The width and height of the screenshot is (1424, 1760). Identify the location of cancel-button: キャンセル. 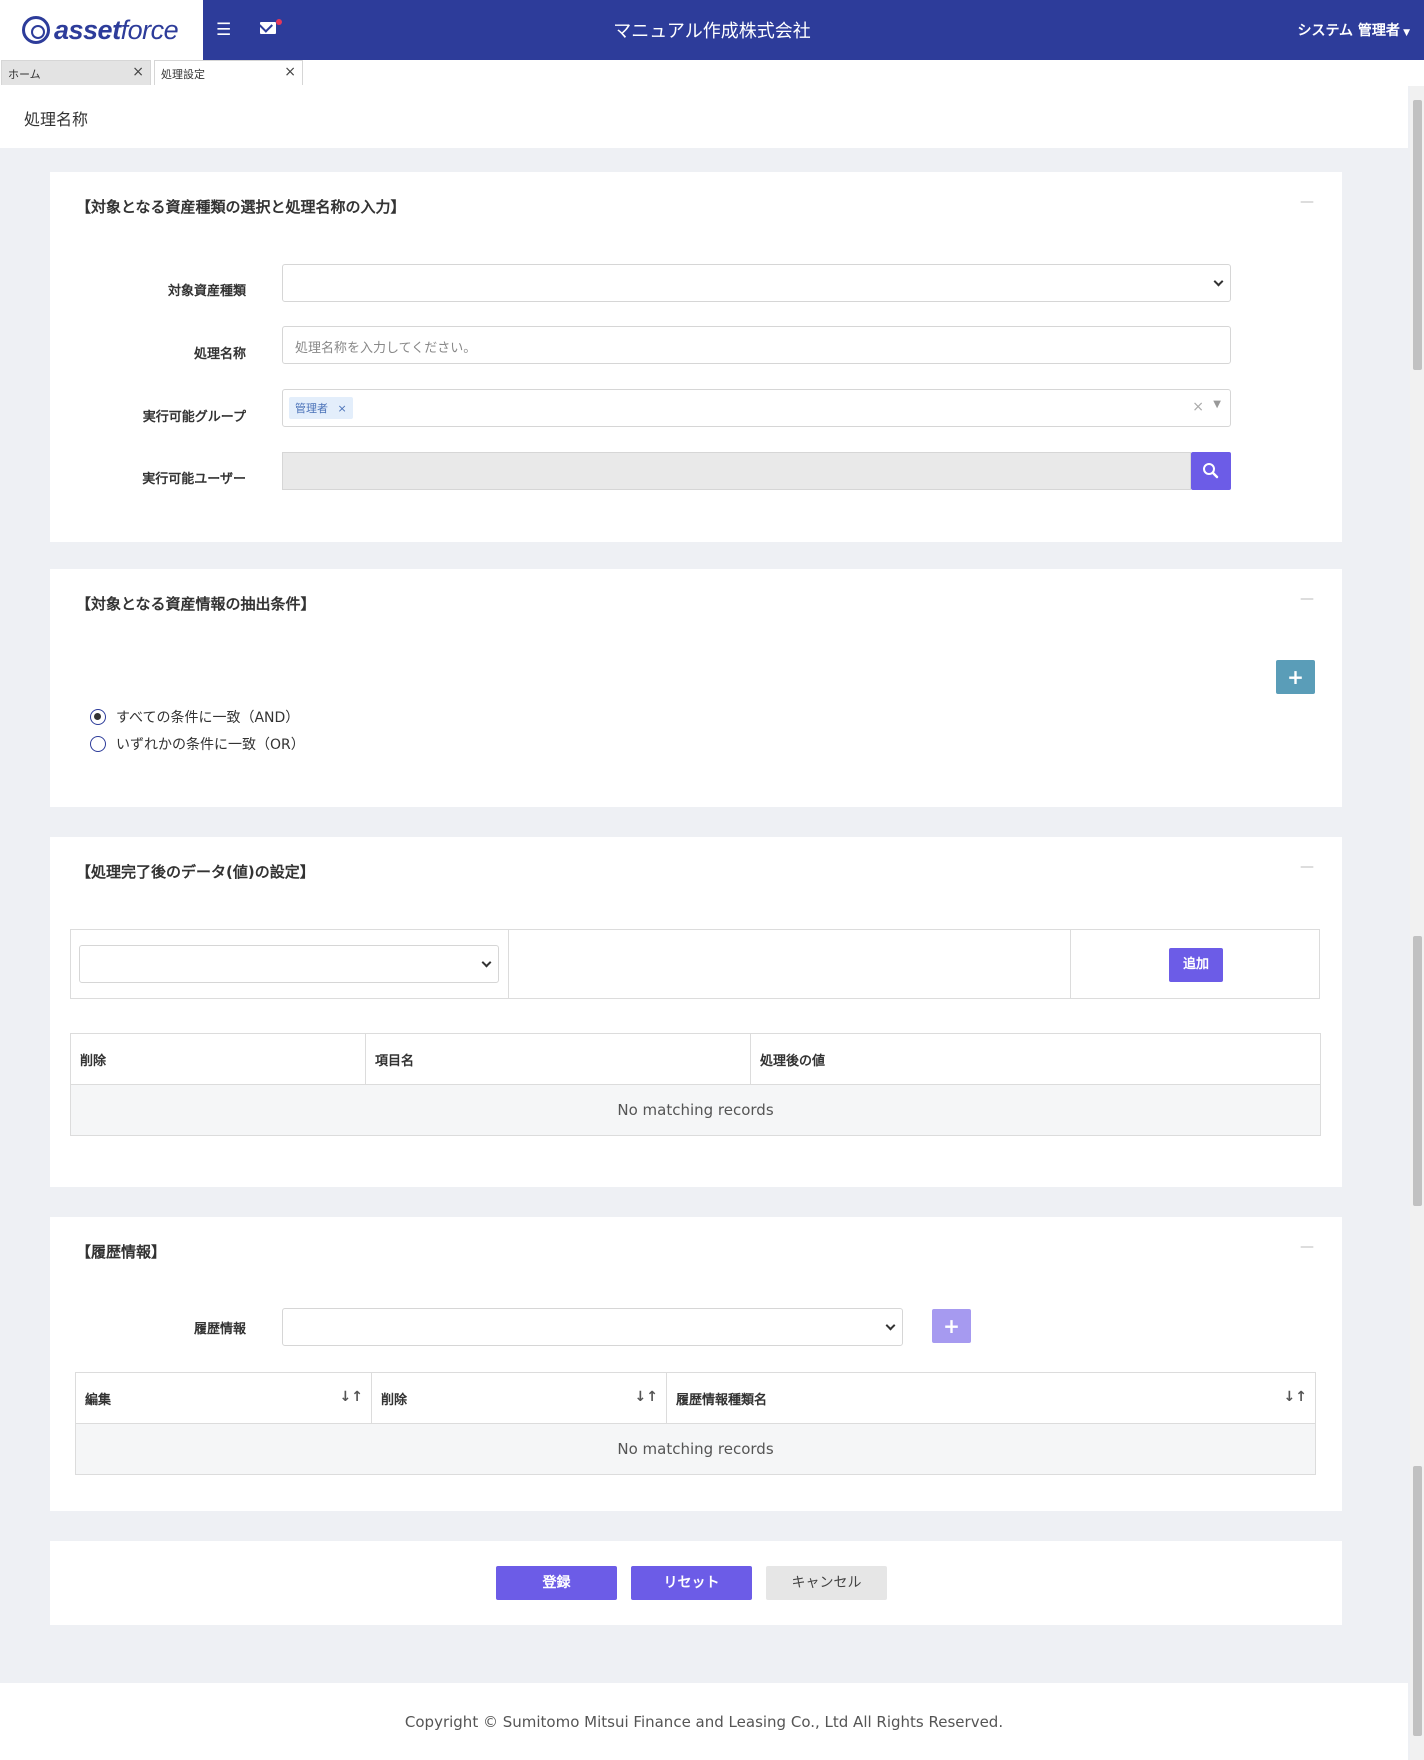
(826, 1583).